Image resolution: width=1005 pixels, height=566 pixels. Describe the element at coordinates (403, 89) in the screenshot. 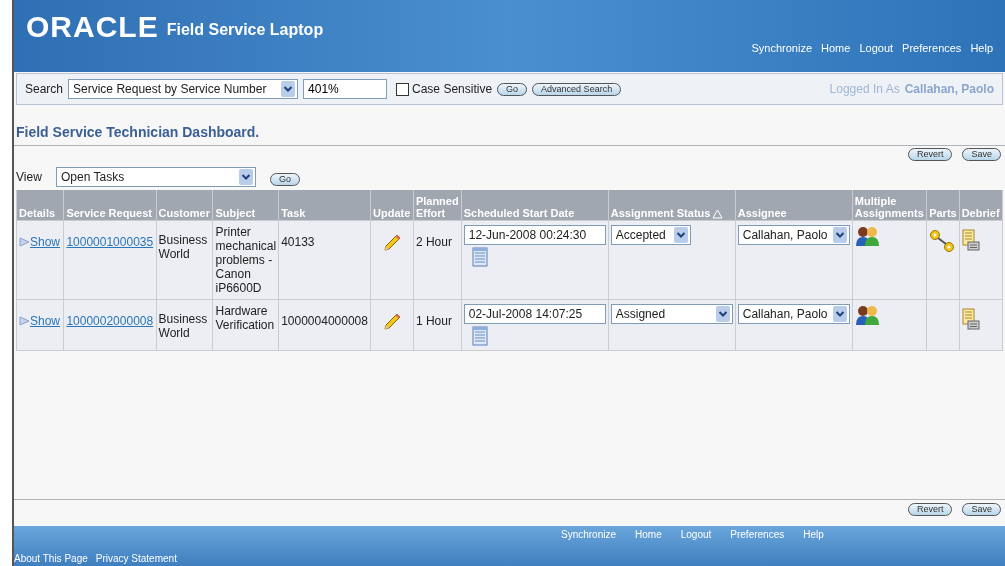

I see `case-sensitive-checkbox` at that location.